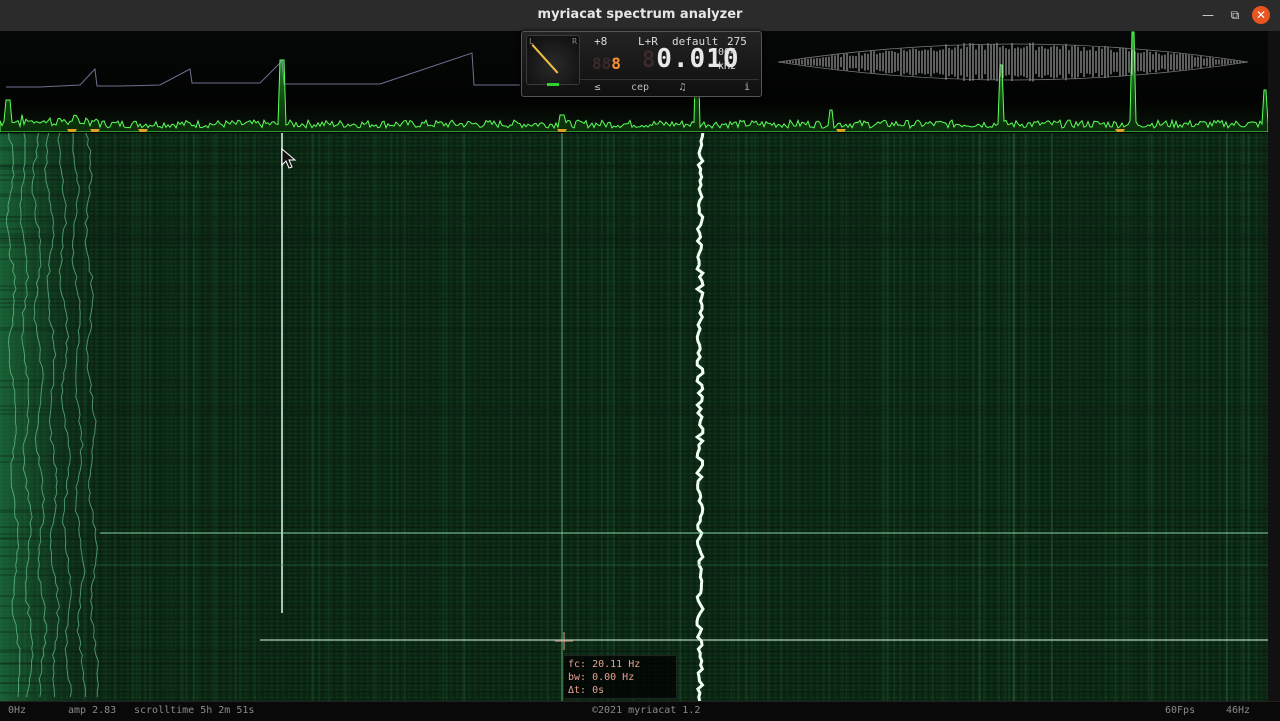 The width and height of the screenshot is (1280, 721). I want to click on readout-dt: Δt: 0s, so click(586, 690).